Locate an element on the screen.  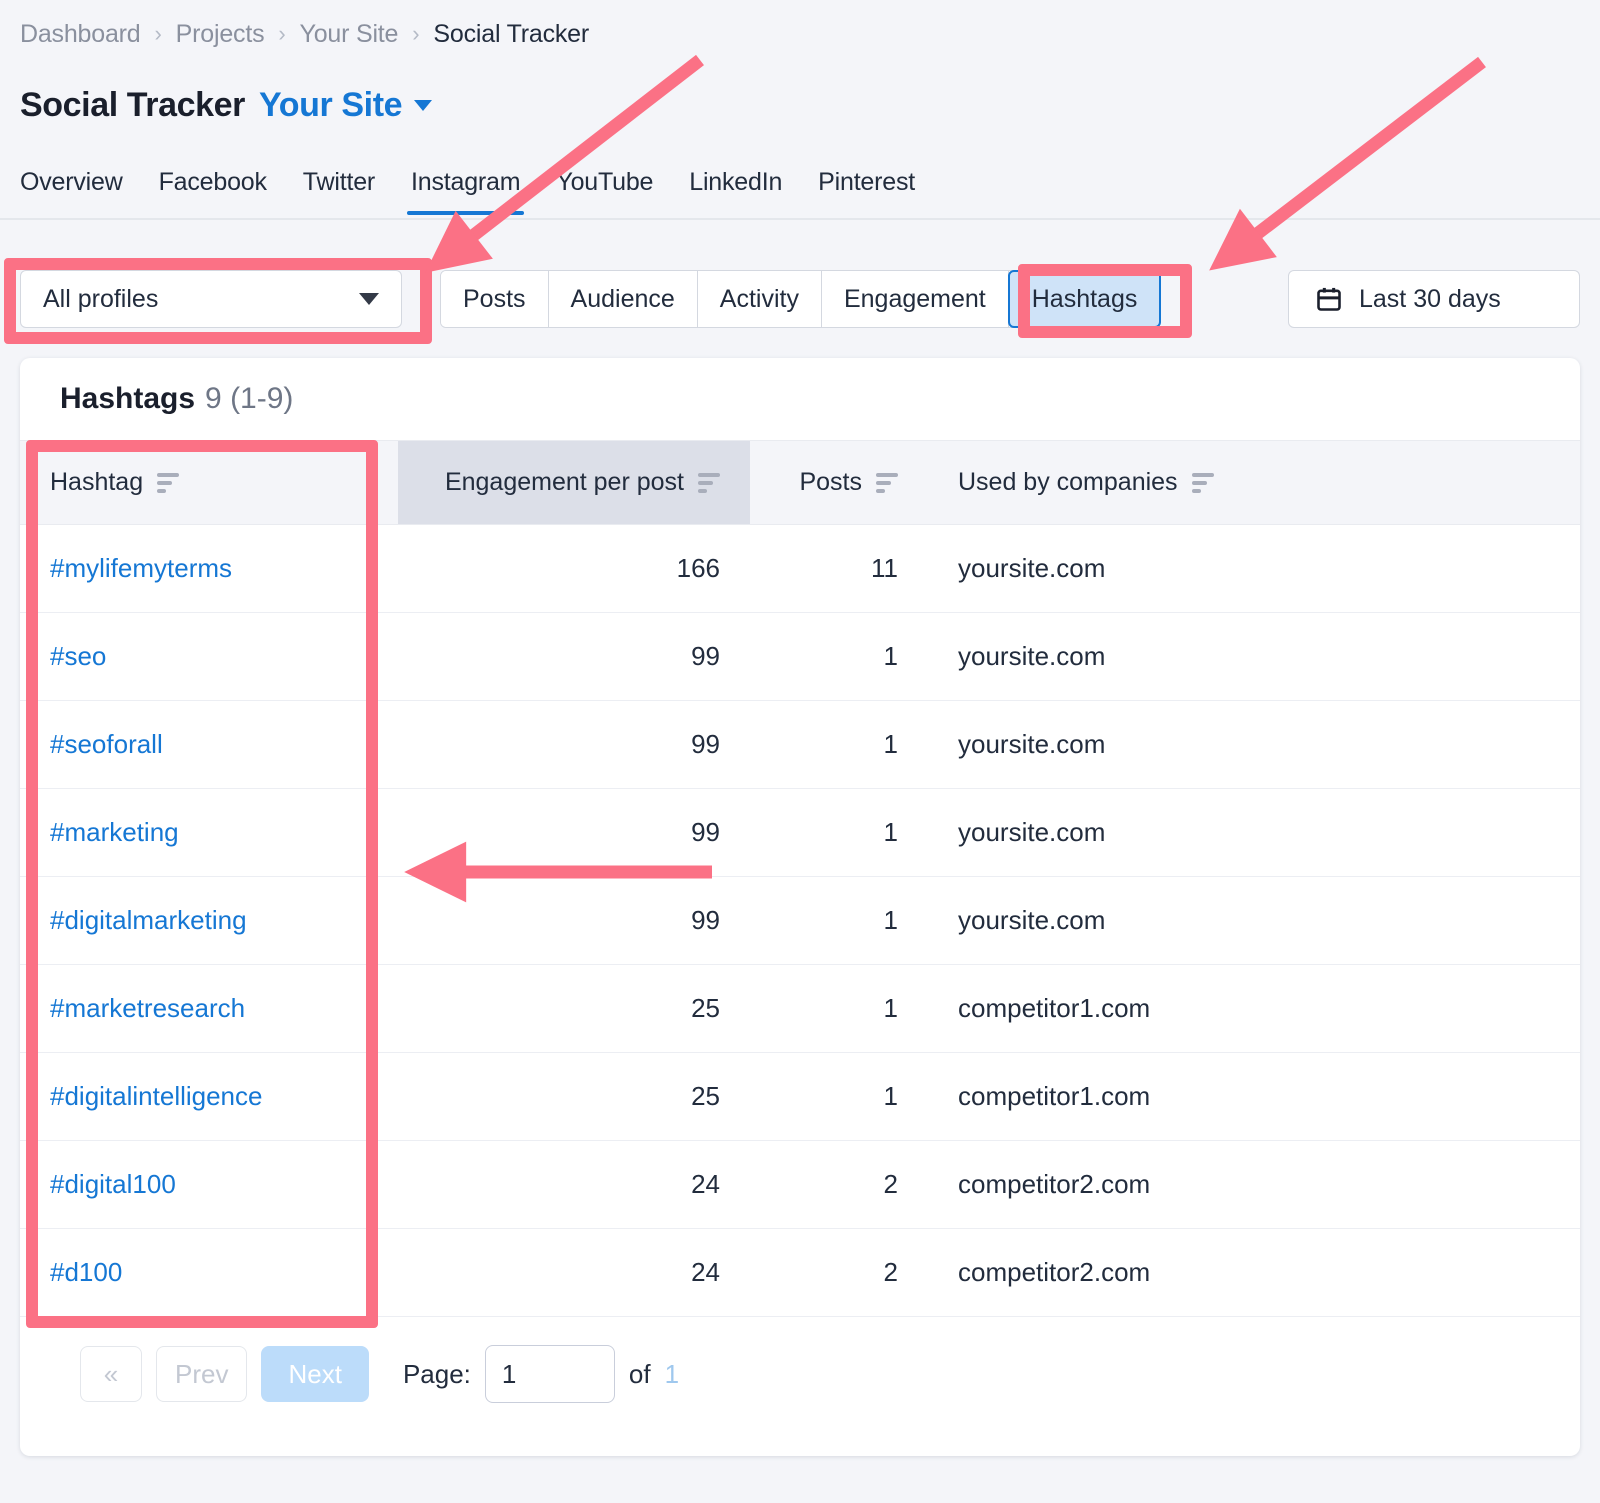
segment-hashtags: Hashtags is located at coordinates (1084, 299).